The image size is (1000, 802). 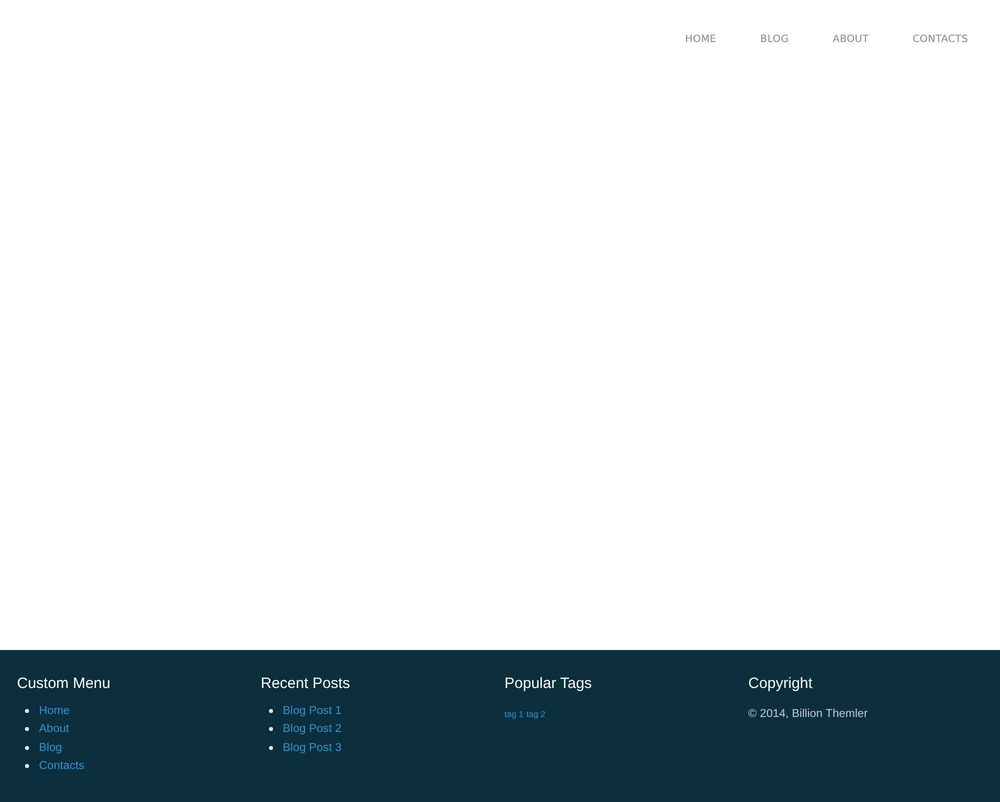 I want to click on nav-link: BLOG, so click(x=774, y=57).